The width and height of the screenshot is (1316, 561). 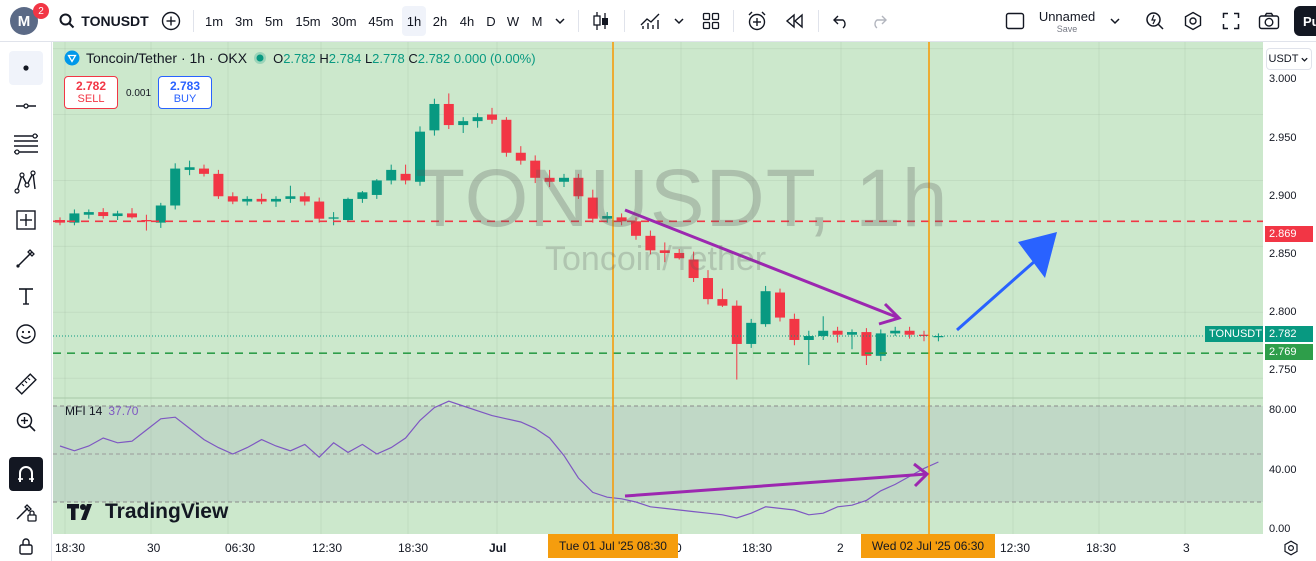 What do you see at coordinates (1305, 21) in the screenshot?
I see `publish-button: Pu` at bounding box center [1305, 21].